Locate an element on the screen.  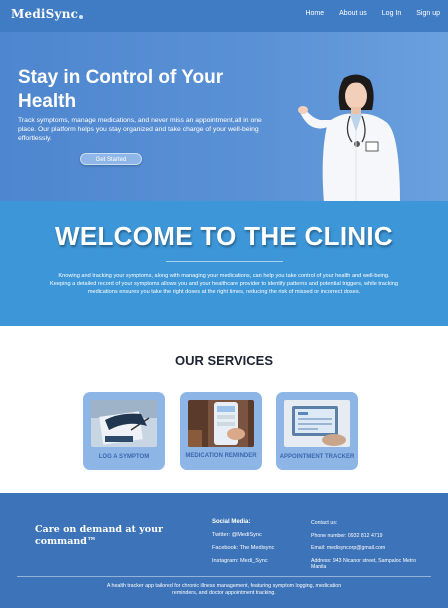
service-card-appointment-tracker: APPOINTMENT TRACKER is located at coordinates (317, 431).